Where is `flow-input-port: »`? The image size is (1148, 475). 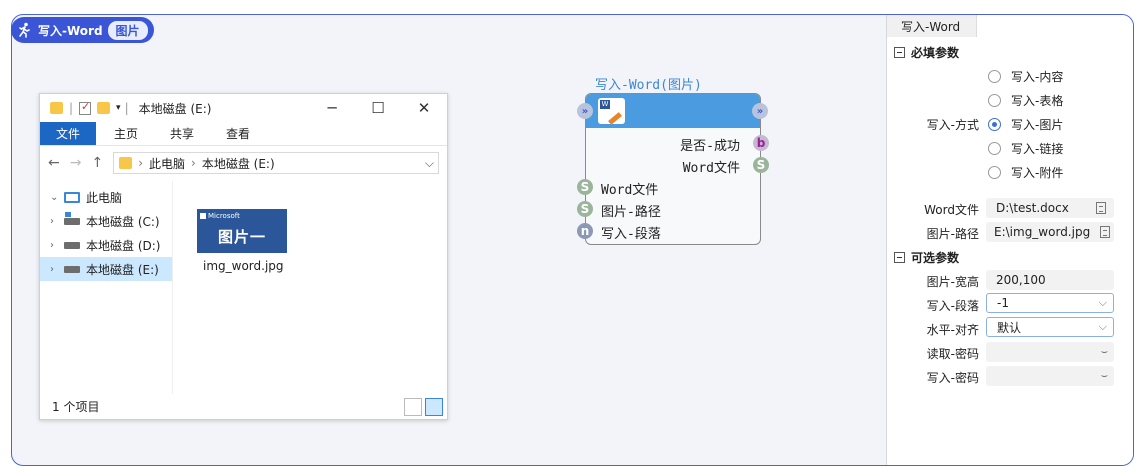
flow-input-port: » is located at coordinates (585, 111).